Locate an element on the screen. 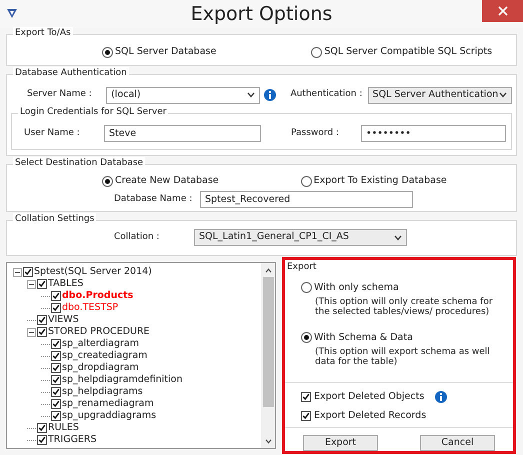 The width and height of the screenshot is (523, 455). checkbox-label: Export Deleted Objects is located at coordinates (369, 397).